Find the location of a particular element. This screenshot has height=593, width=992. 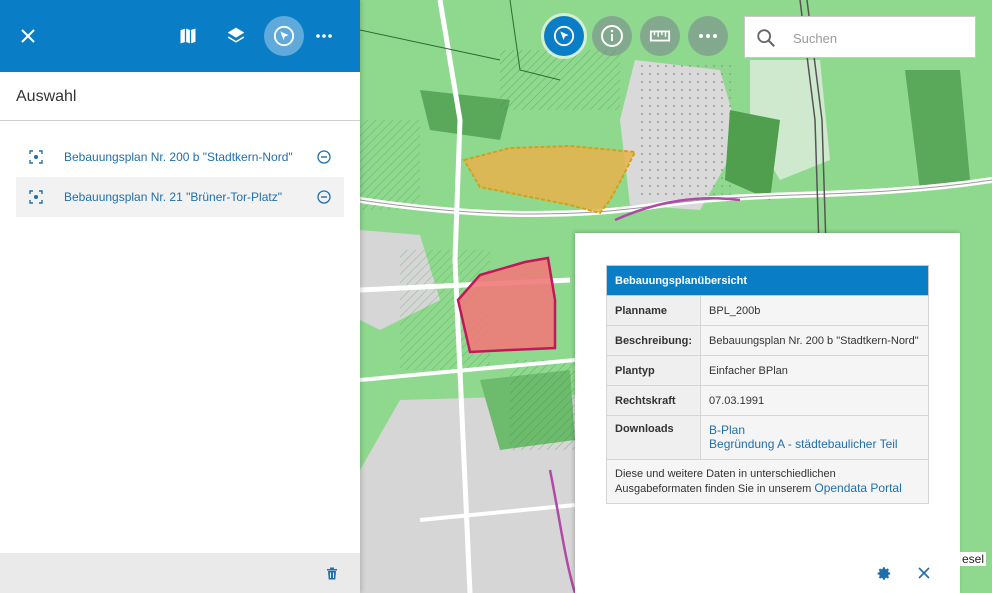

search-input is located at coordinates (878, 38).